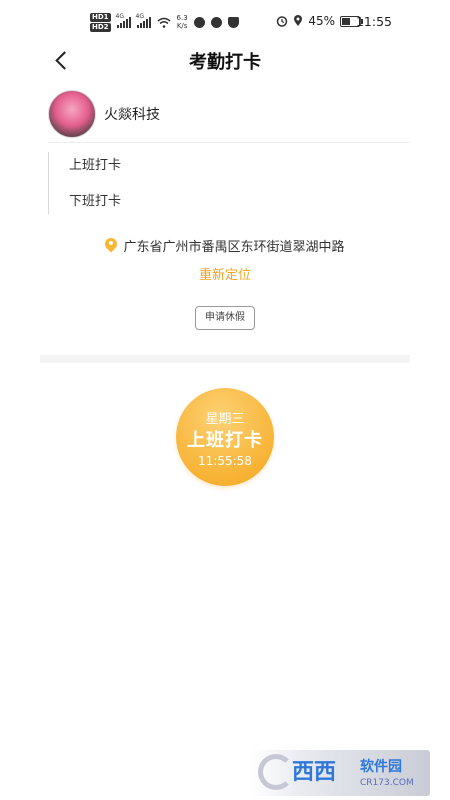 Image resolution: width=450 pixels, height=800 pixels. I want to click on shield-icon, so click(233, 22).